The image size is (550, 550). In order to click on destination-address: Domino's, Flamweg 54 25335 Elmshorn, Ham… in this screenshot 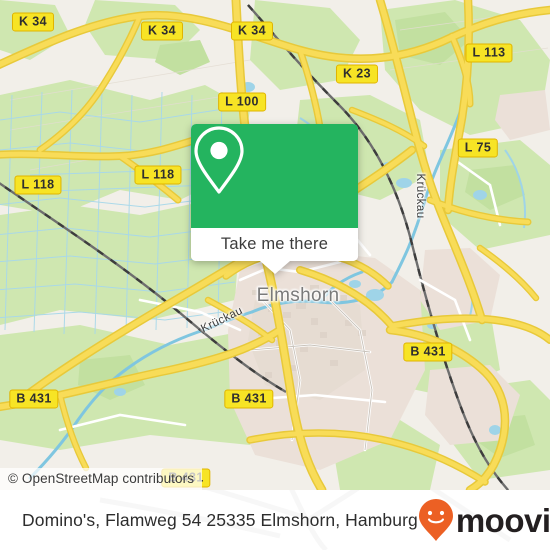, I will do `click(220, 519)`.